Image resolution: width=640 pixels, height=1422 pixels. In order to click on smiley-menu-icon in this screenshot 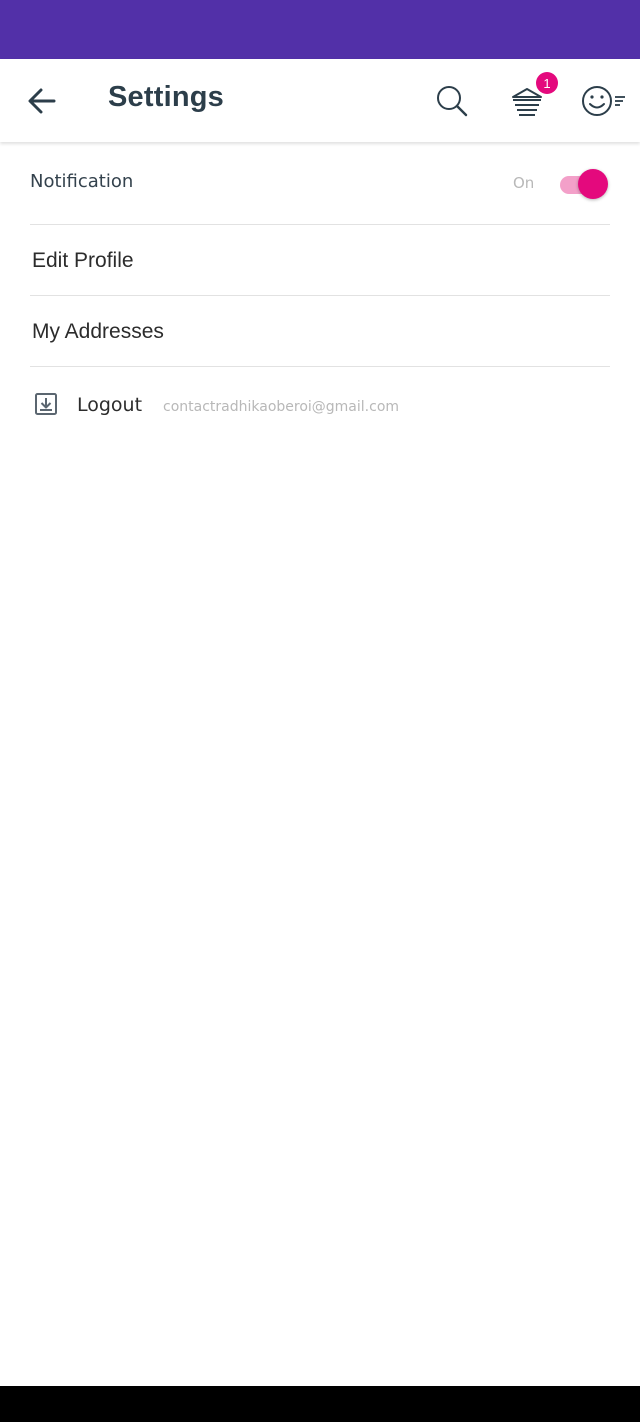, I will do `click(603, 101)`.